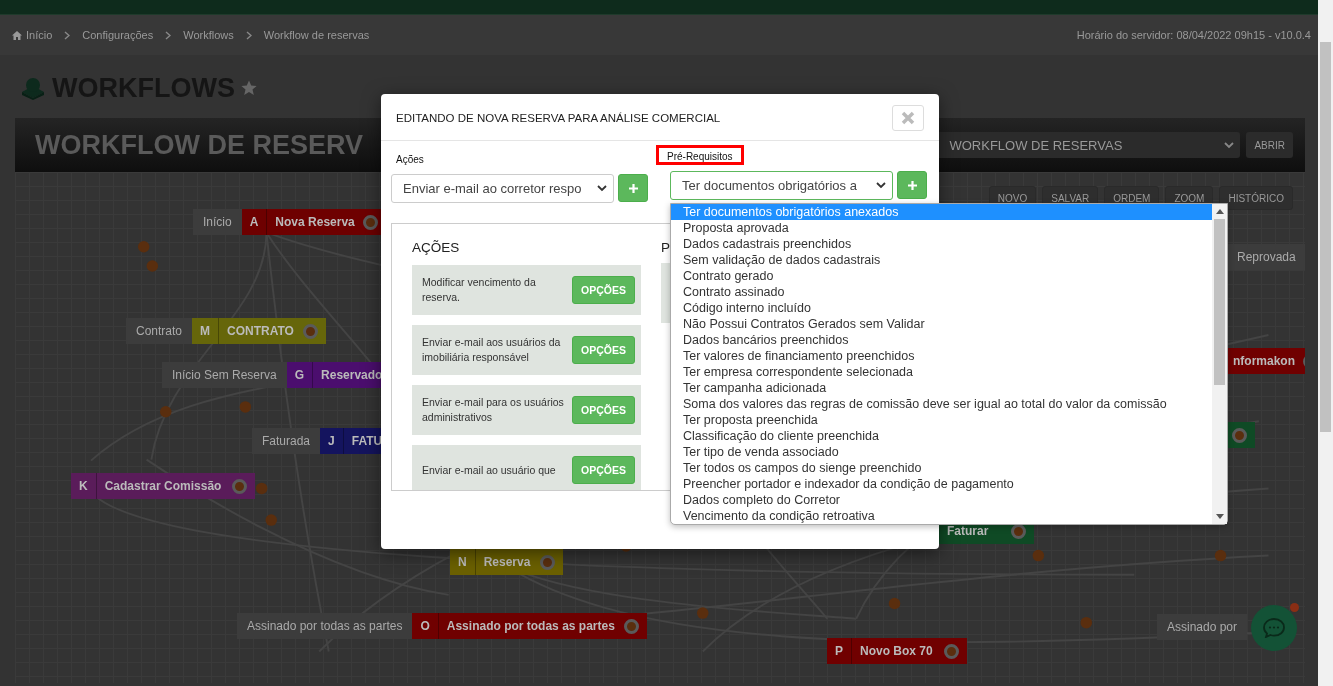 The width and height of the screenshot is (1333, 686). I want to click on close-button, so click(908, 118).